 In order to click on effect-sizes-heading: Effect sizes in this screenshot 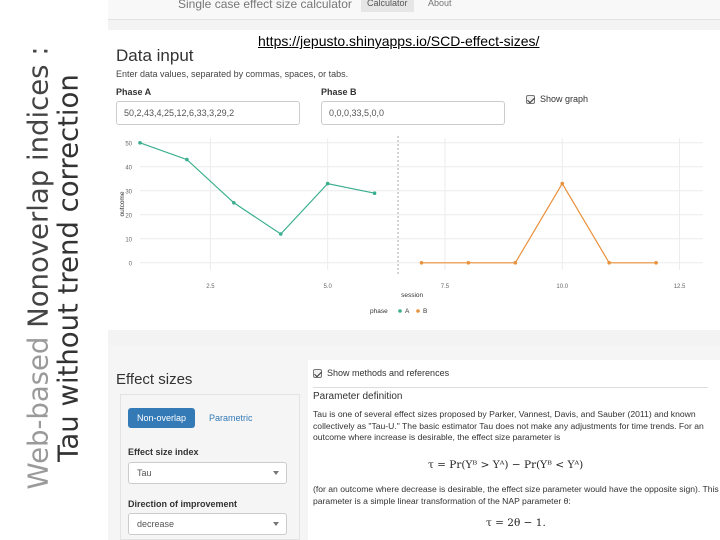, I will do `click(154, 379)`.